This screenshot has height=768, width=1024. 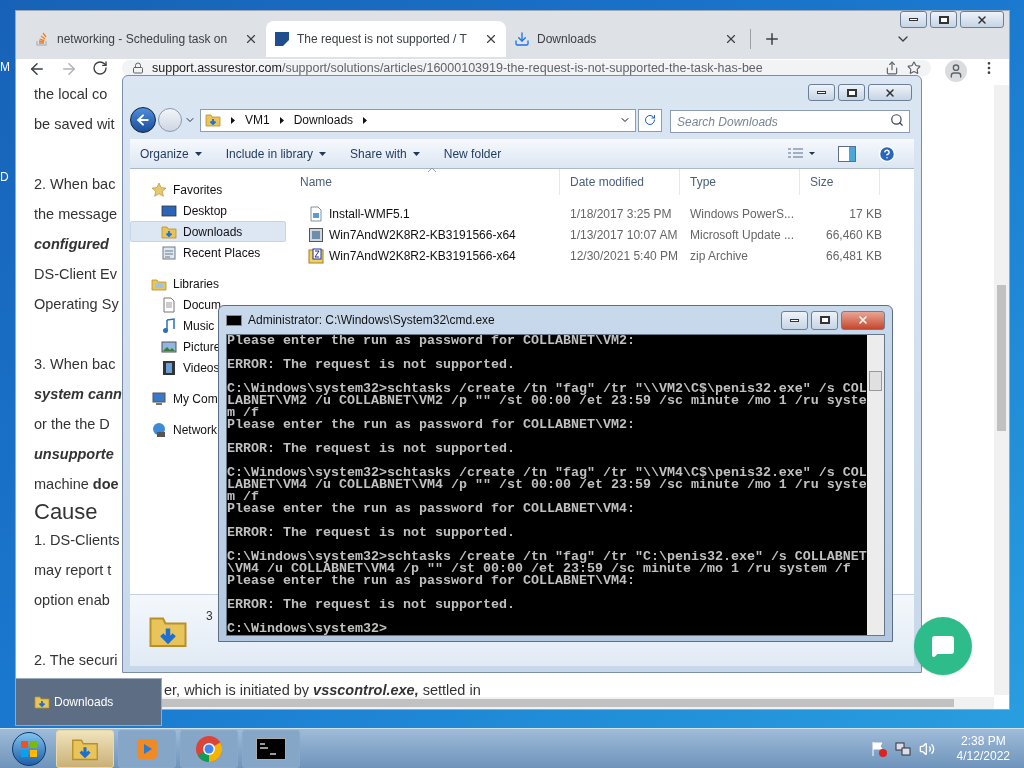 What do you see at coordinates (169, 367) in the screenshot?
I see `film-icon` at bounding box center [169, 367].